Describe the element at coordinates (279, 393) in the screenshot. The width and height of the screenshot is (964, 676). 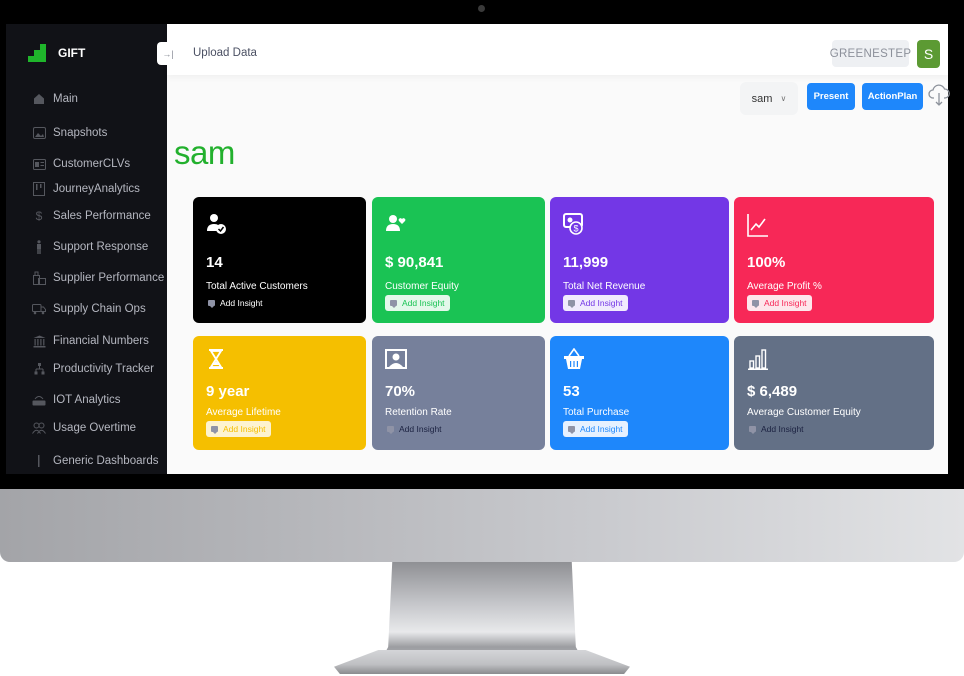
I see `kpi-card-average-lifetime: 9 year Average Lifetime Add Insight` at that location.